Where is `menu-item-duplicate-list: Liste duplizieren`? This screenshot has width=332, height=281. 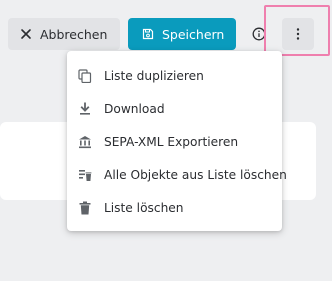
menu-item-duplicate-list: Liste duplizieren is located at coordinates (174, 75).